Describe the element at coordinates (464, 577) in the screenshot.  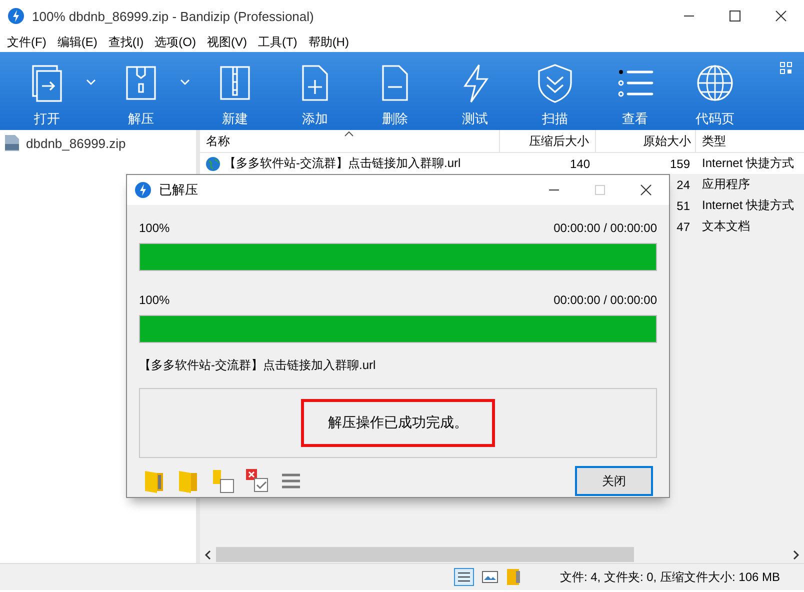
I see `details-view-icon` at that location.